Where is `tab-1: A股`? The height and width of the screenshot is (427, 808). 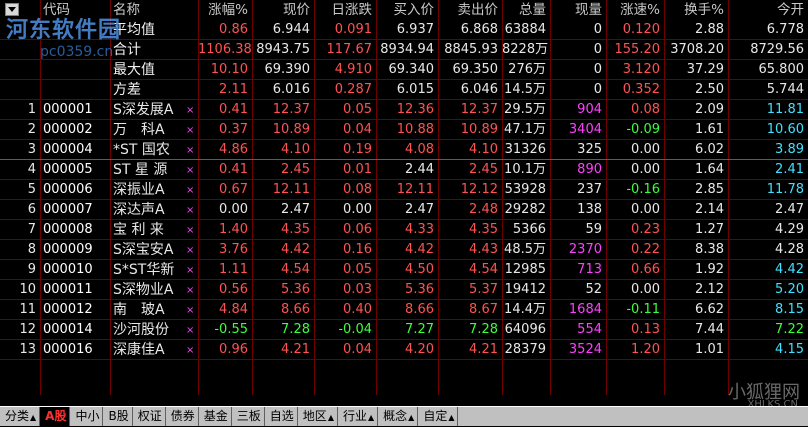 tab-1: A股 is located at coordinates (55, 416).